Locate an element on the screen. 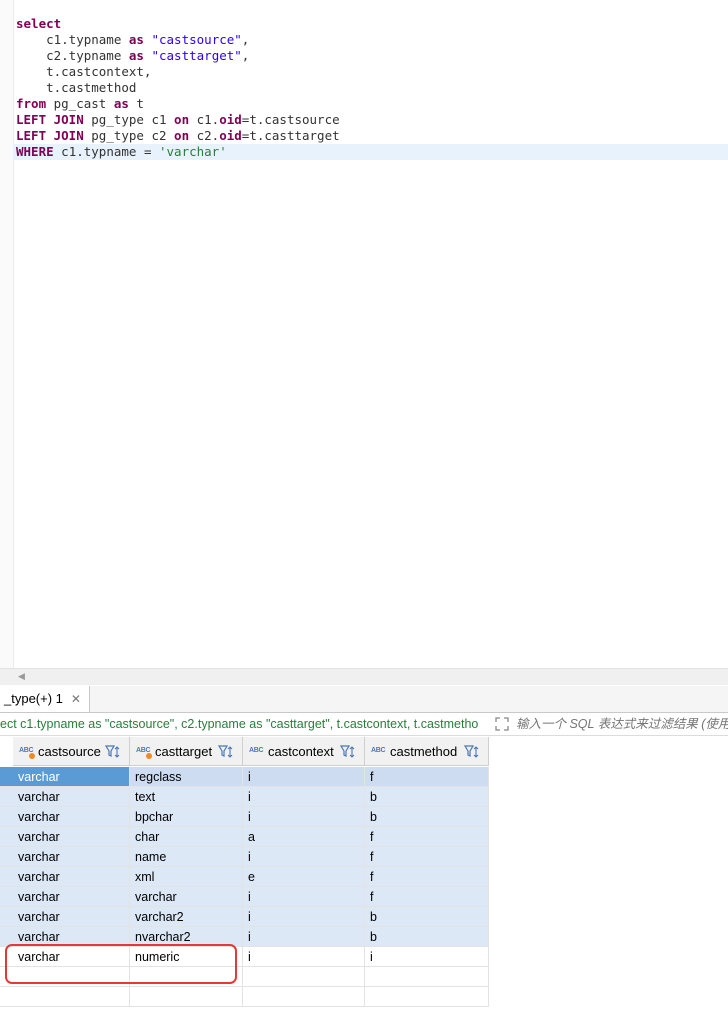 The image size is (728, 1010). column-header-castsource: ABC castsource is located at coordinates (71, 751).